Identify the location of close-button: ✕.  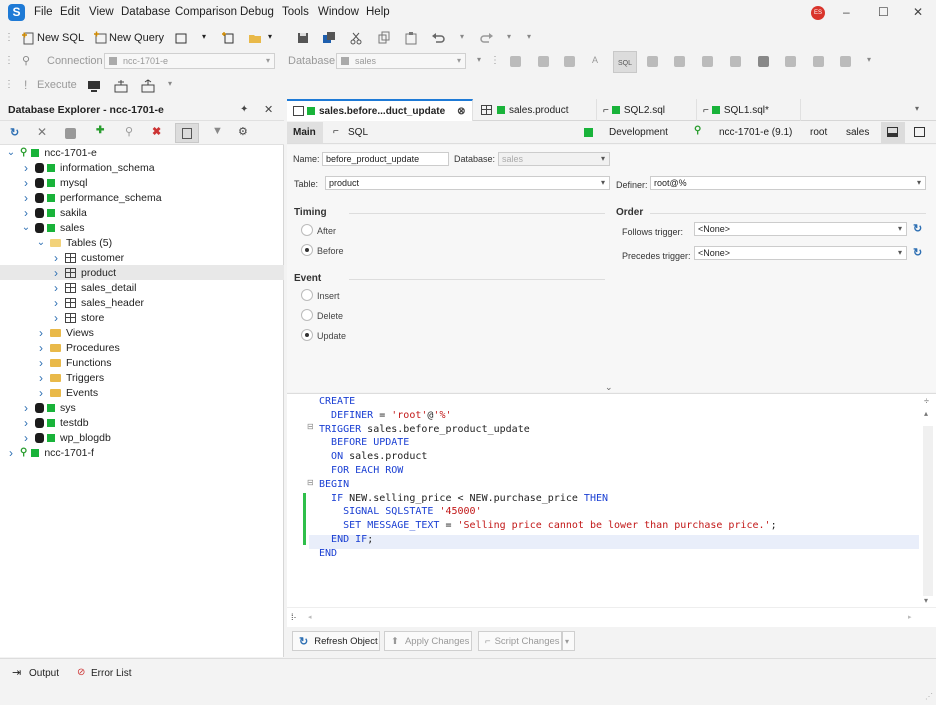
(918, 12).